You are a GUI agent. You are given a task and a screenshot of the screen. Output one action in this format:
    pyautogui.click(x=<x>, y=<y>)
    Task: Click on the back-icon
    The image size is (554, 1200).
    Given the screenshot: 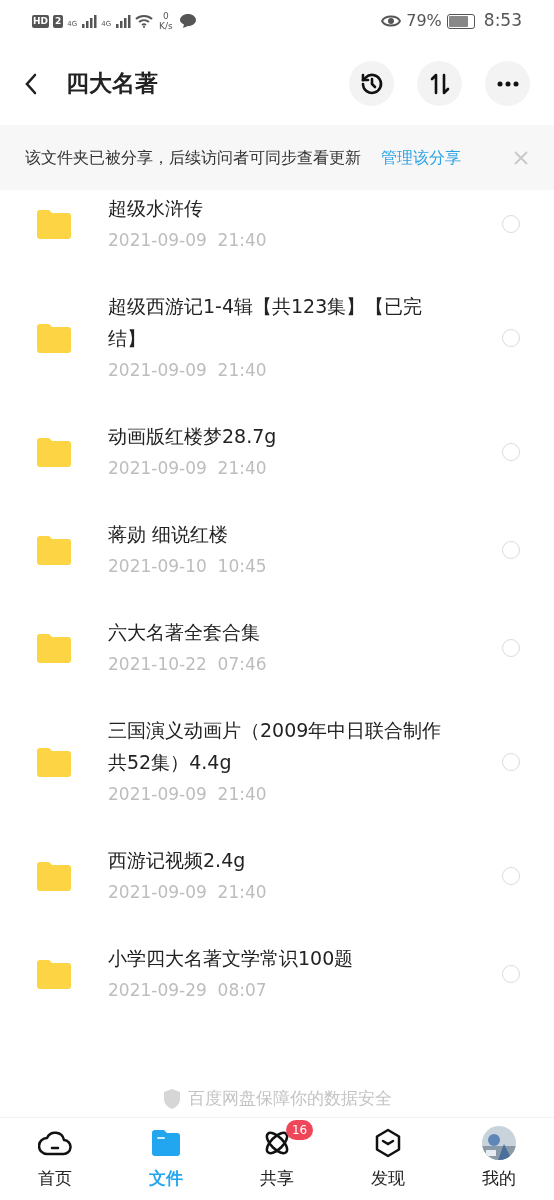 What is the action you would take?
    pyautogui.click(x=31, y=83)
    